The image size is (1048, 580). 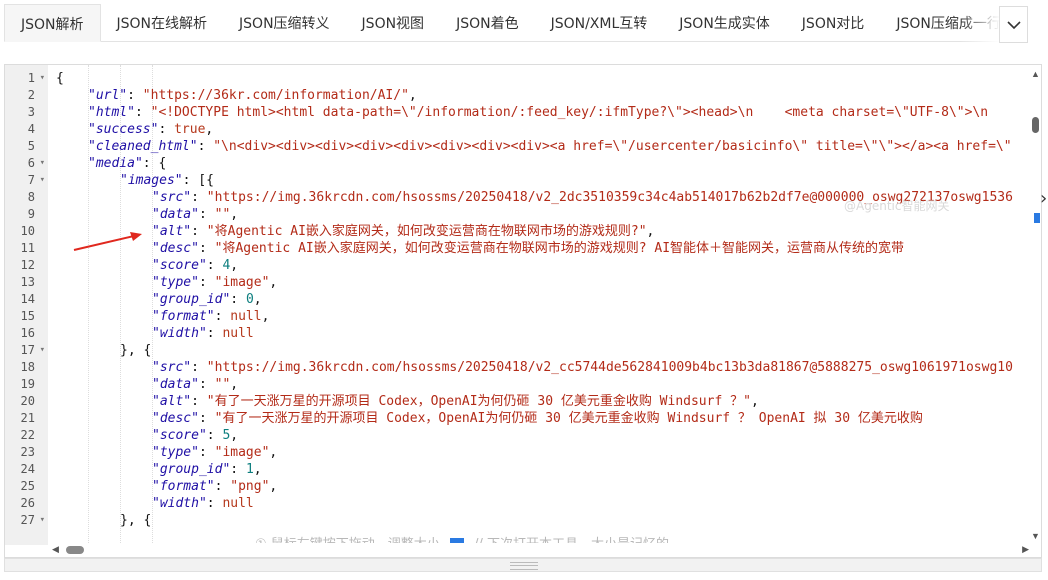 I want to click on line-number: 6 ▾, so click(x=26, y=163).